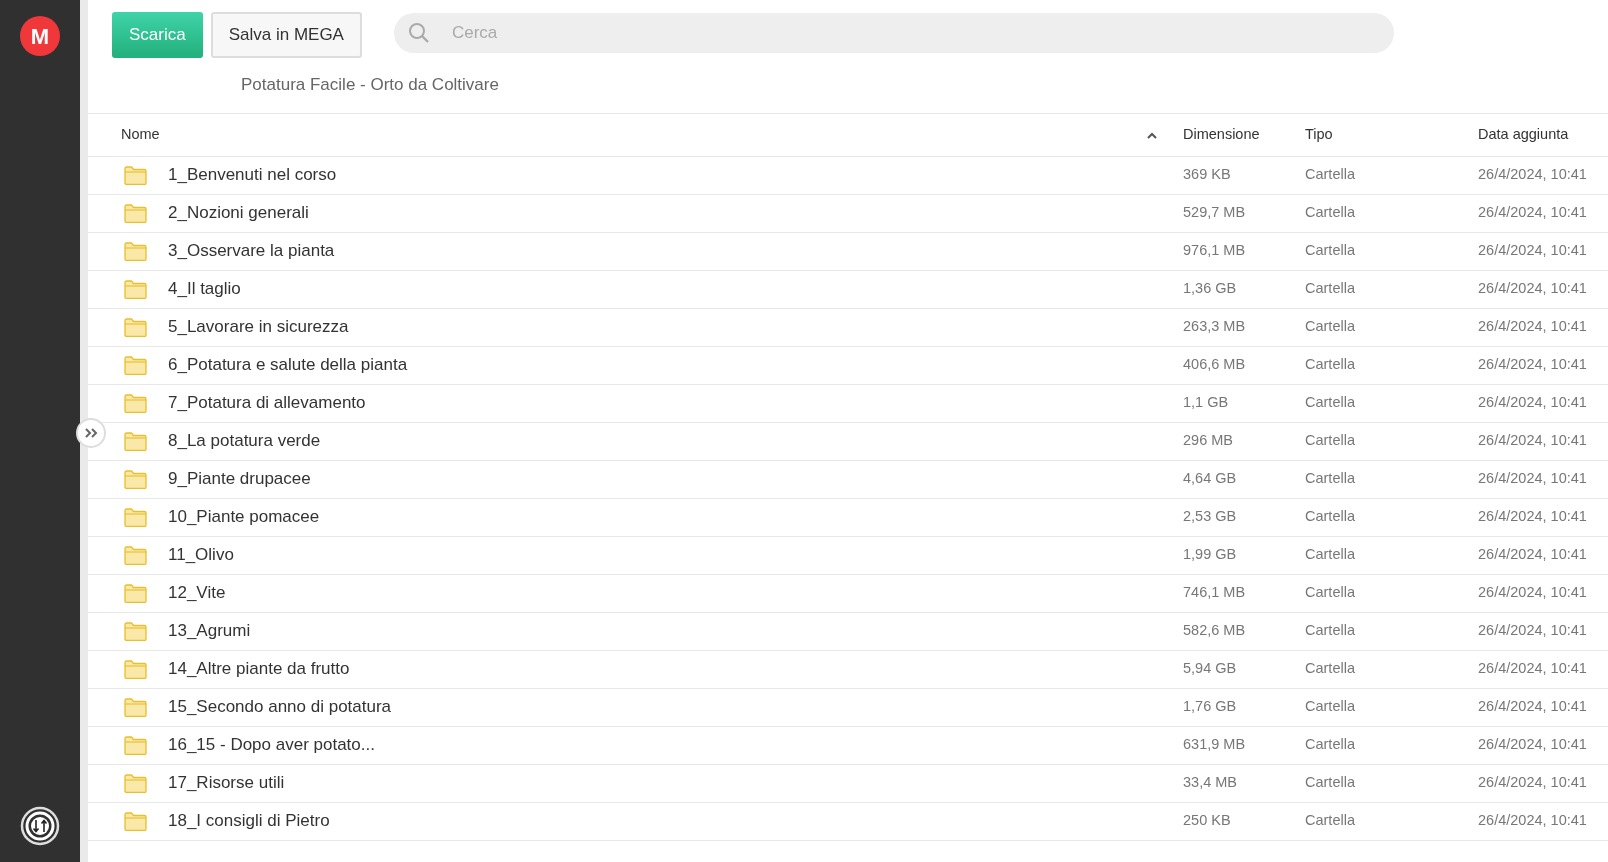  What do you see at coordinates (251, 251) in the screenshot?
I see `folder-name: 3_Osservare la pianta` at bounding box center [251, 251].